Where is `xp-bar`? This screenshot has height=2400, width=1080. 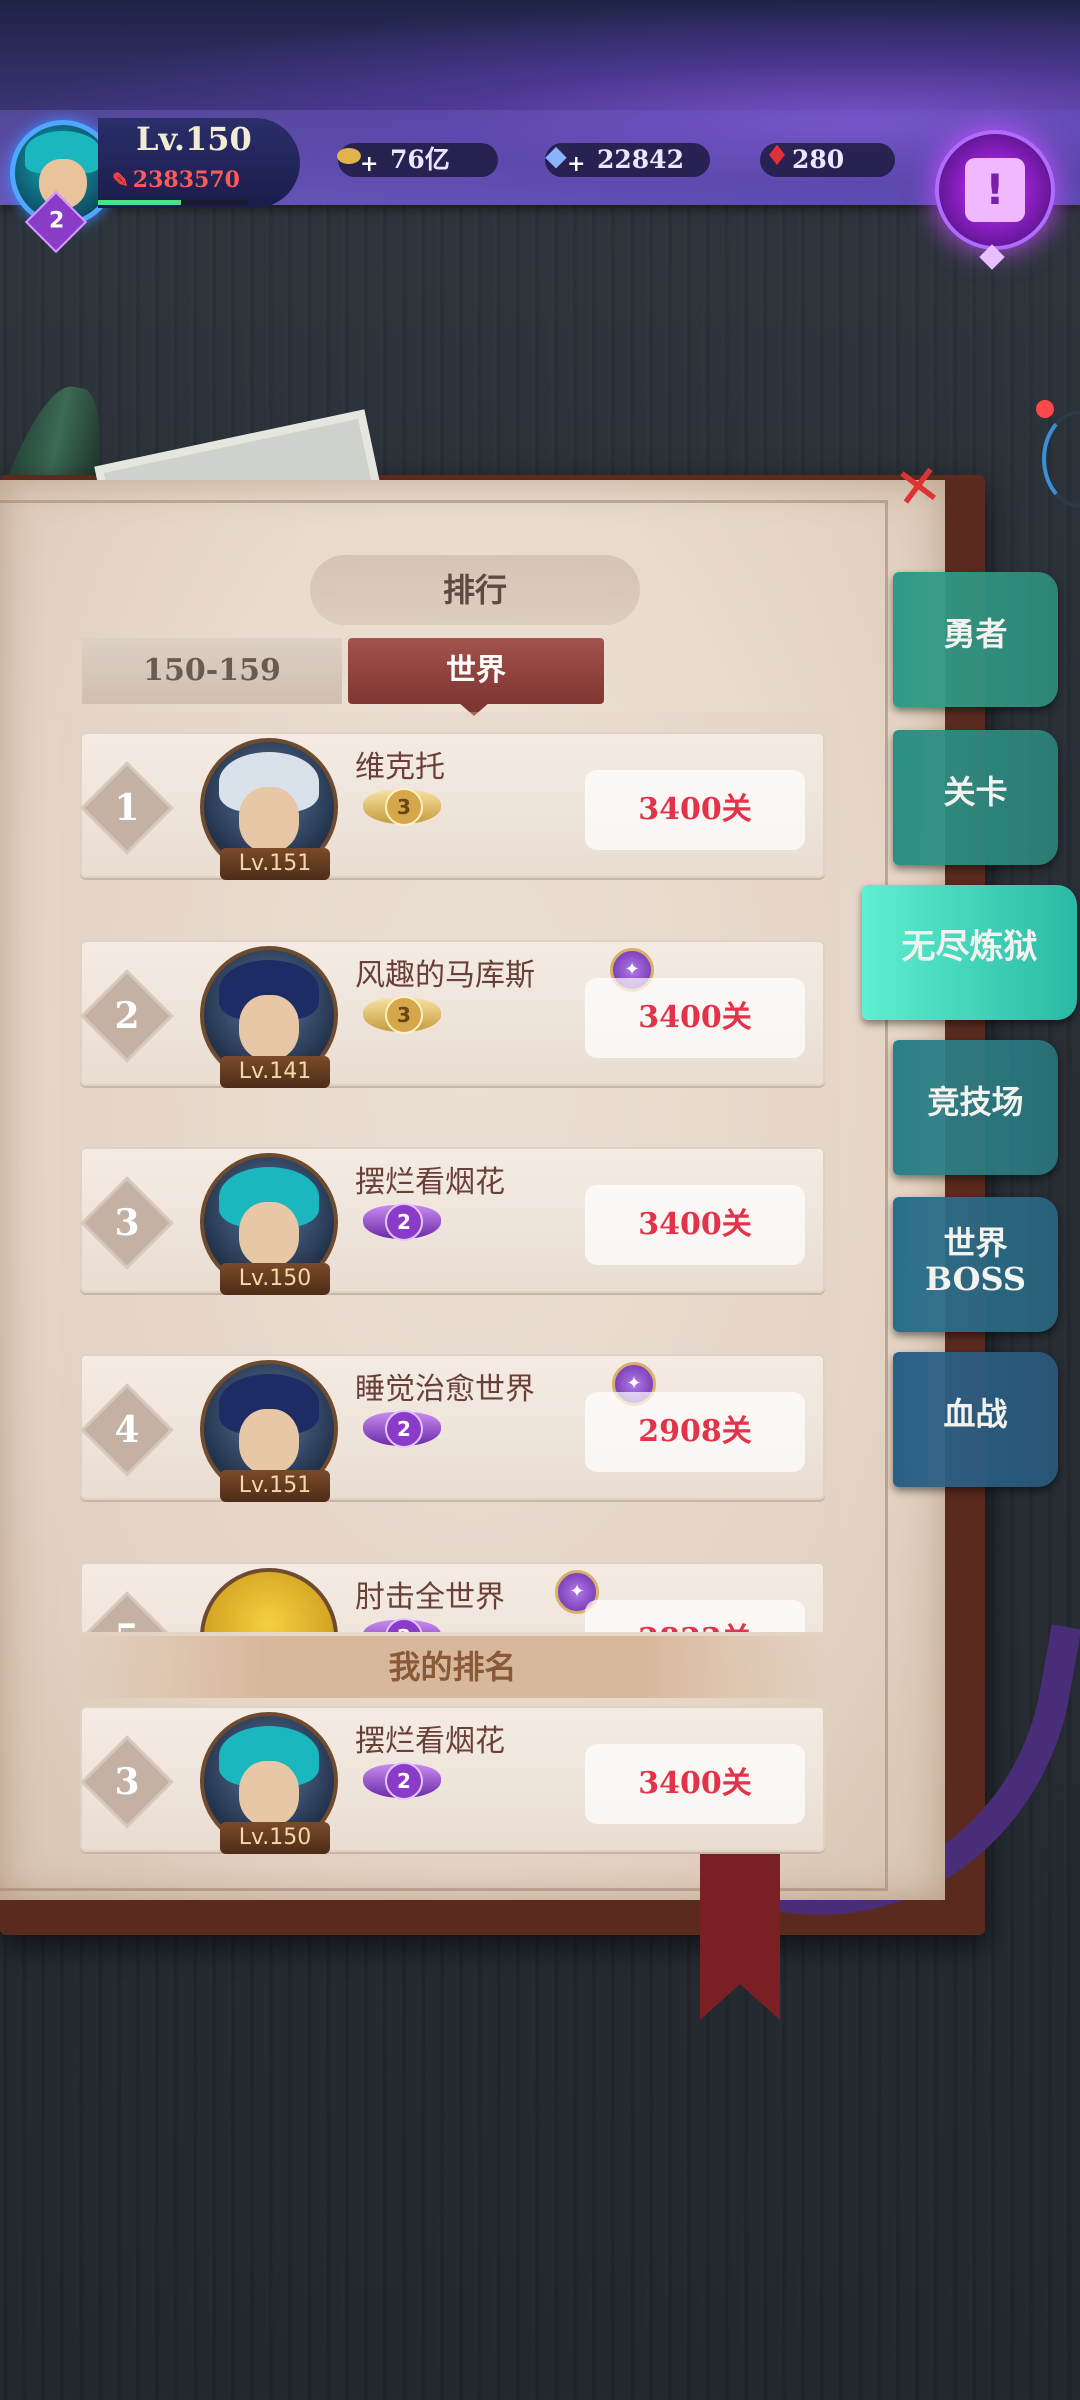
xp-bar is located at coordinates (173, 202).